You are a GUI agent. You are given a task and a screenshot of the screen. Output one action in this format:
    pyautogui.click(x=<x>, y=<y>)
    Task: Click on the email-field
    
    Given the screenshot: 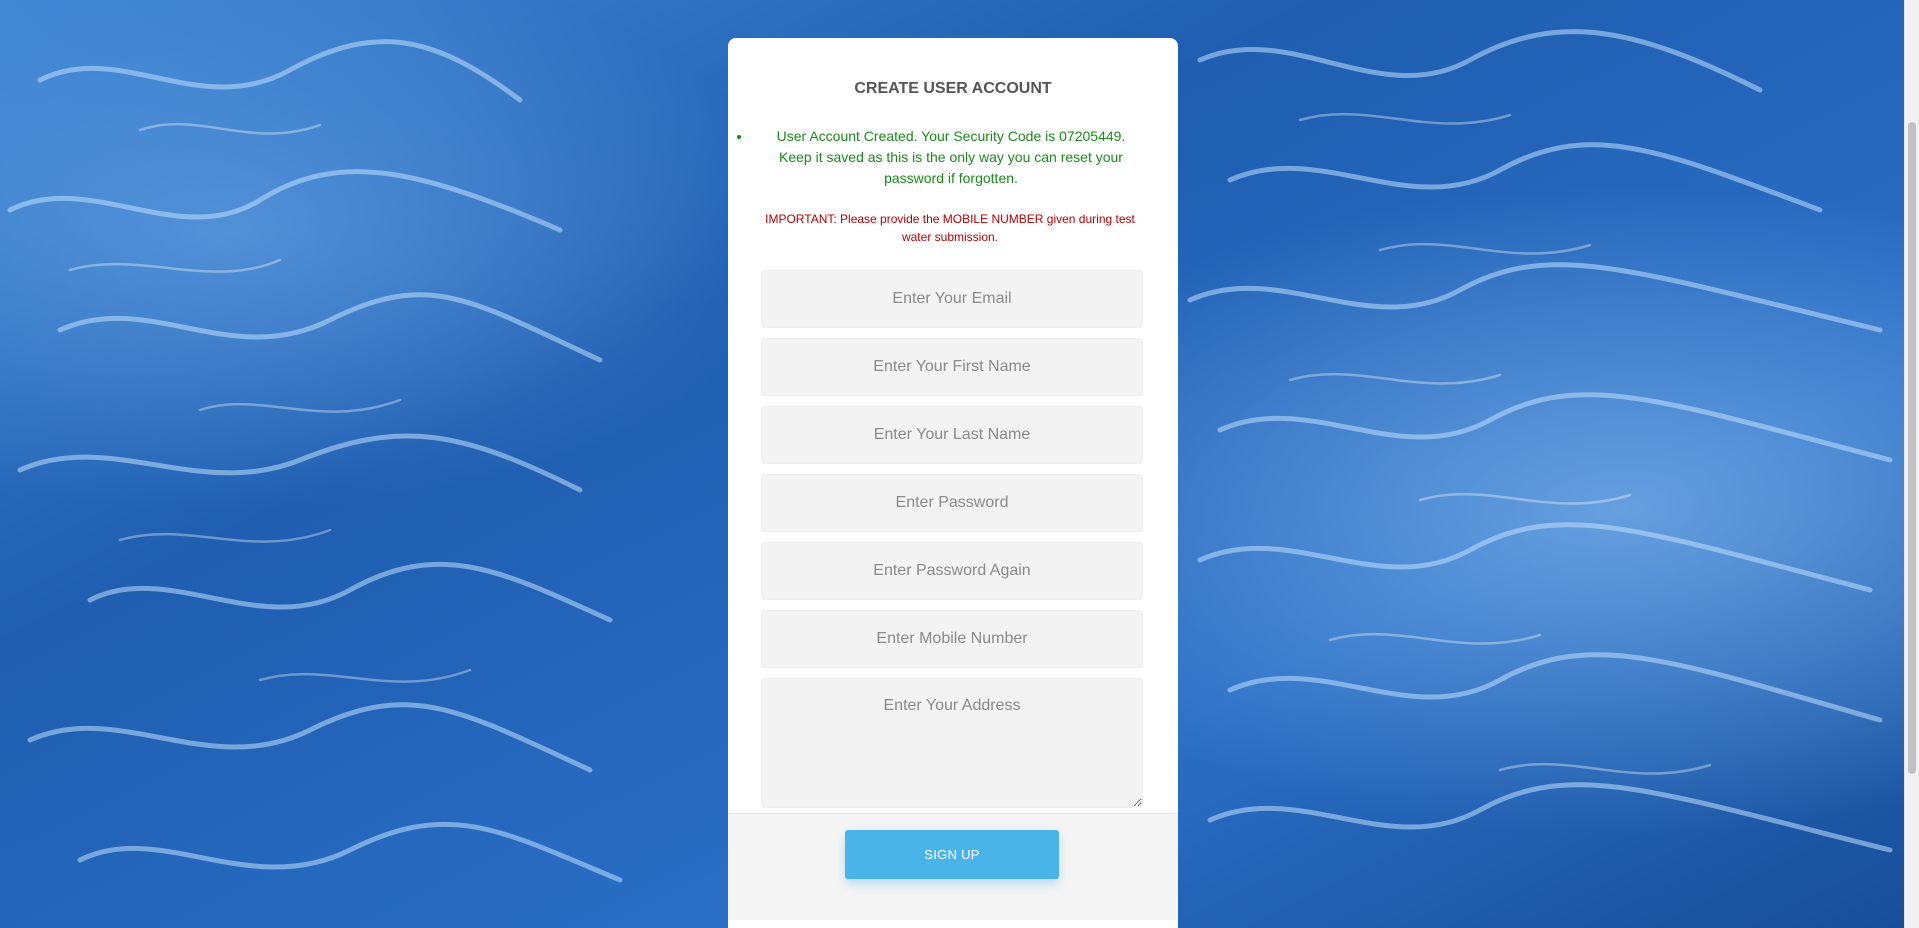 What is the action you would take?
    pyautogui.click(x=952, y=299)
    